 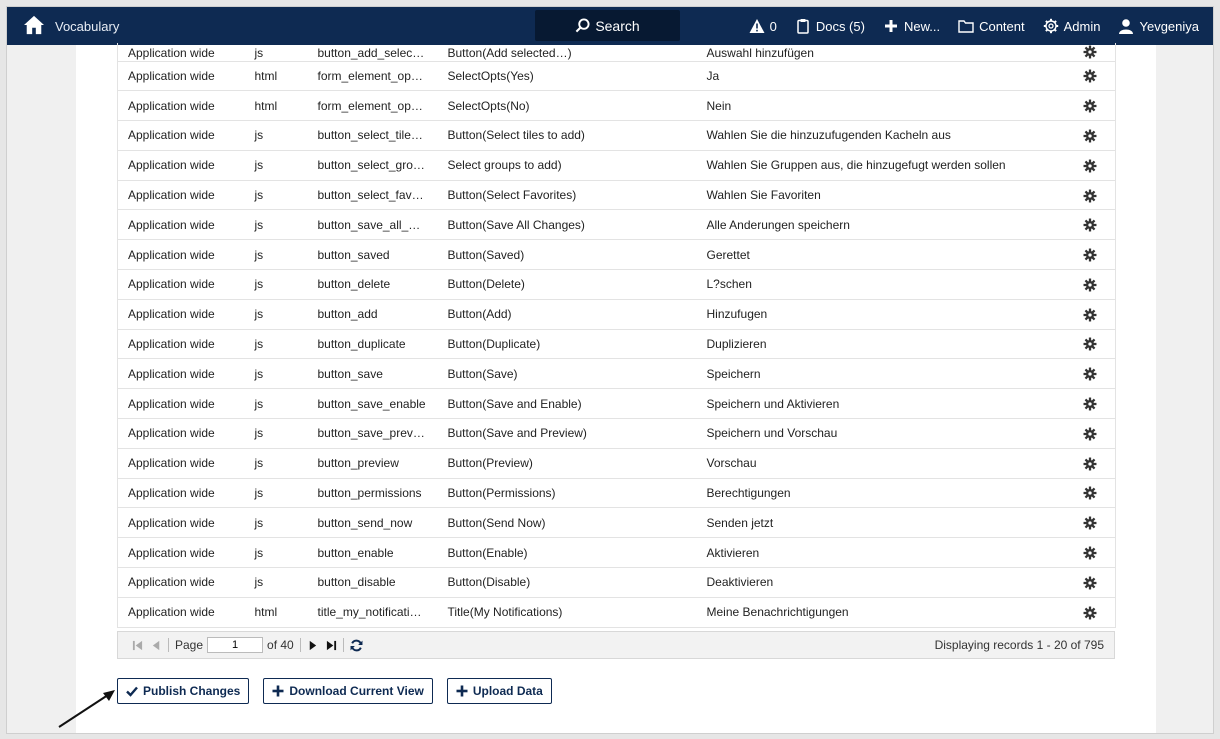 What do you see at coordinates (874, 404) in the screenshot?
I see `cell-translation: Speichern und Aktivieren` at bounding box center [874, 404].